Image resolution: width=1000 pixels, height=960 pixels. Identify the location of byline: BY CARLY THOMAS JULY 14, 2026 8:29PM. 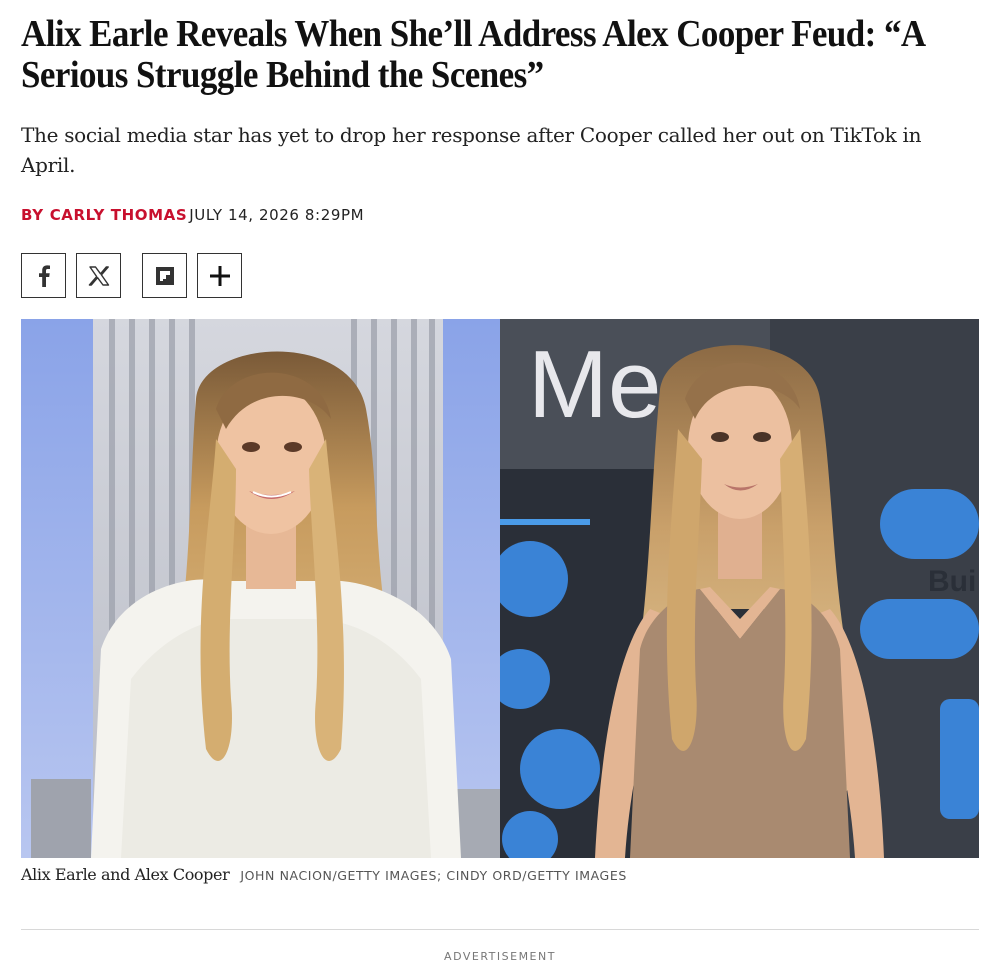
(192, 215).